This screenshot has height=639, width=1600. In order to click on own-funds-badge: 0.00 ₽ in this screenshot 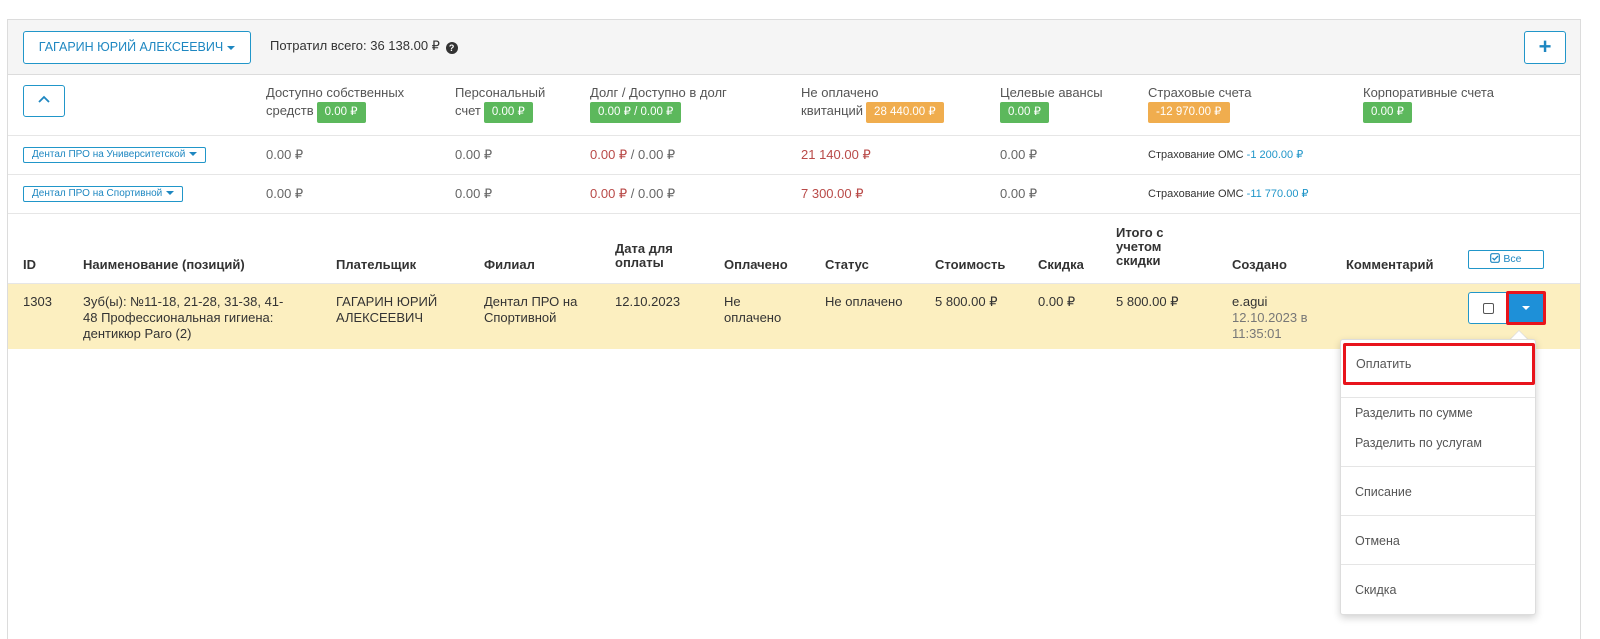, I will do `click(341, 112)`.